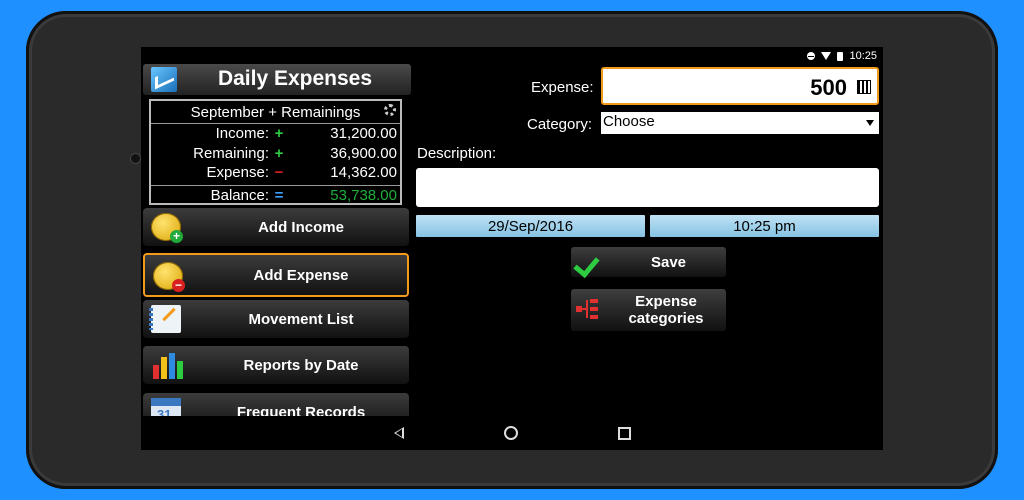  Describe the element at coordinates (588, 309) in the screenshot. I see `category-tree-icon` at that location.